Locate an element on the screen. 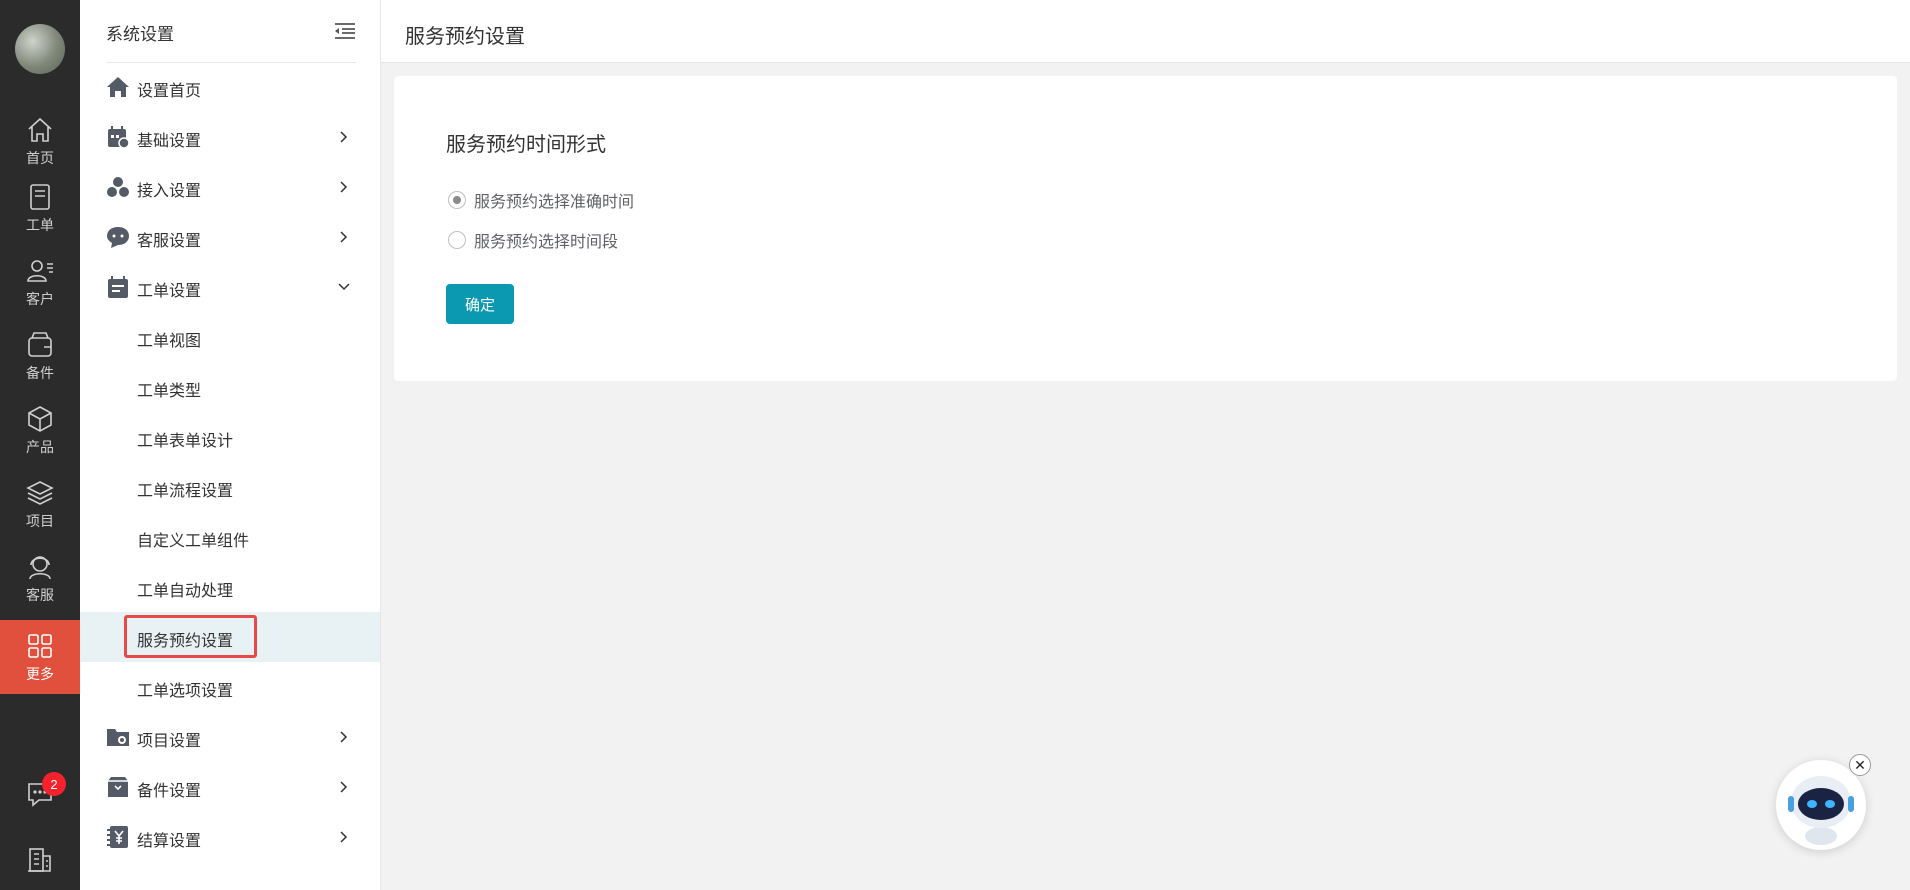 The image size is (1910, 890). rail-label: 更多 is located at coordinates (40, 673).